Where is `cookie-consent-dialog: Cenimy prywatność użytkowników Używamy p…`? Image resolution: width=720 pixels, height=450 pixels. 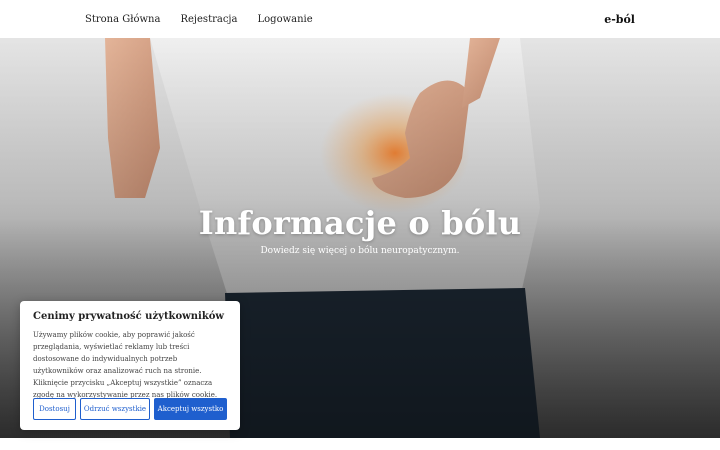
cookie-consent-dialog: Cenimy prywatność użytkowników Używamy p… is located at coordinates (130, 365).